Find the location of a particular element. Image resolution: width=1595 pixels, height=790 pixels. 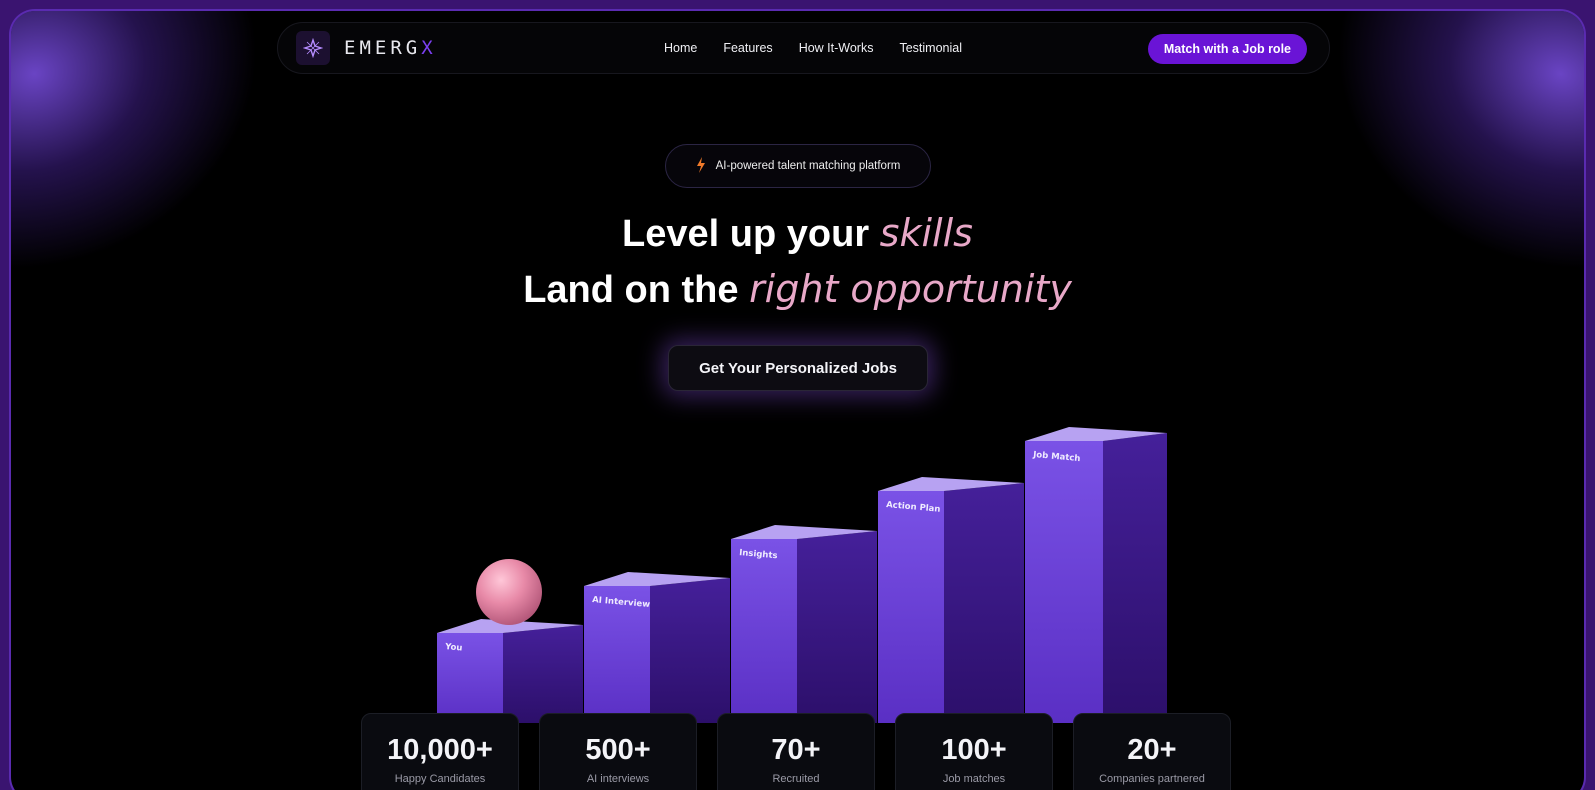

stat-value: 70+ is located at coordinates (796, 750).